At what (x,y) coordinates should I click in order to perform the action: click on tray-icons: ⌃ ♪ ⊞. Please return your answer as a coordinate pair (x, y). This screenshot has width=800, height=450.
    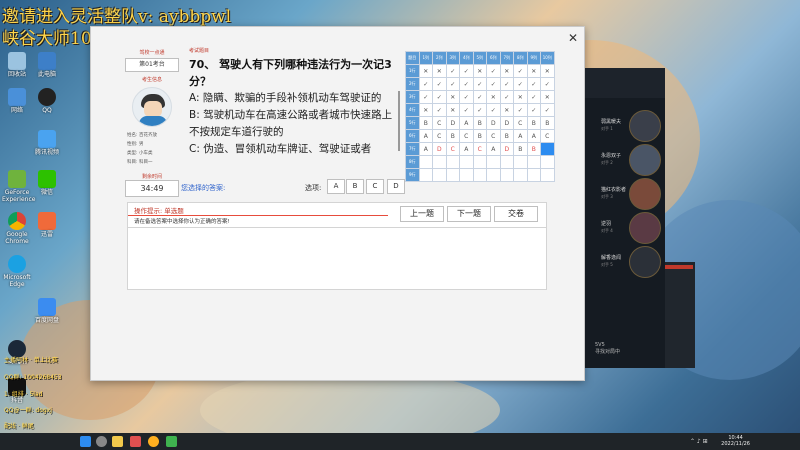
    Looking at the image, I should click on (699, 441).